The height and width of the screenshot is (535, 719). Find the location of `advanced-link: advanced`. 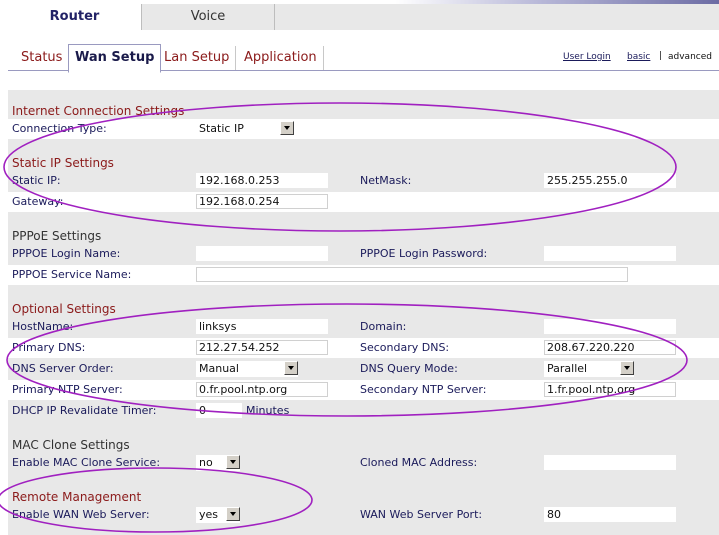

advanced-link: advanced is located at coordinates (690, 57).